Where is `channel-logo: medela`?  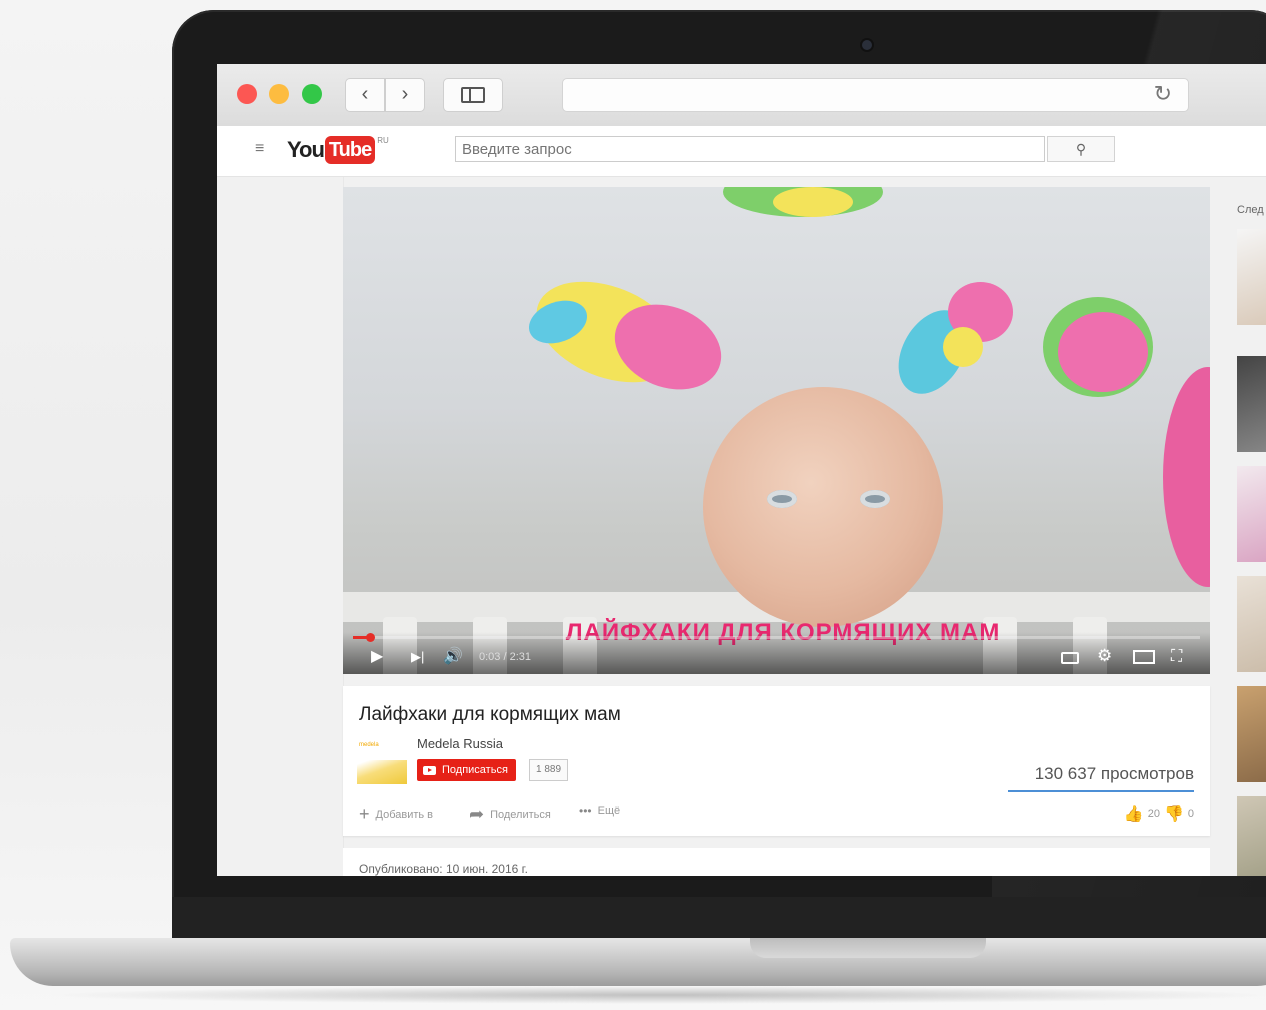 channel-logo: medela is located at coordinates (369, 745).